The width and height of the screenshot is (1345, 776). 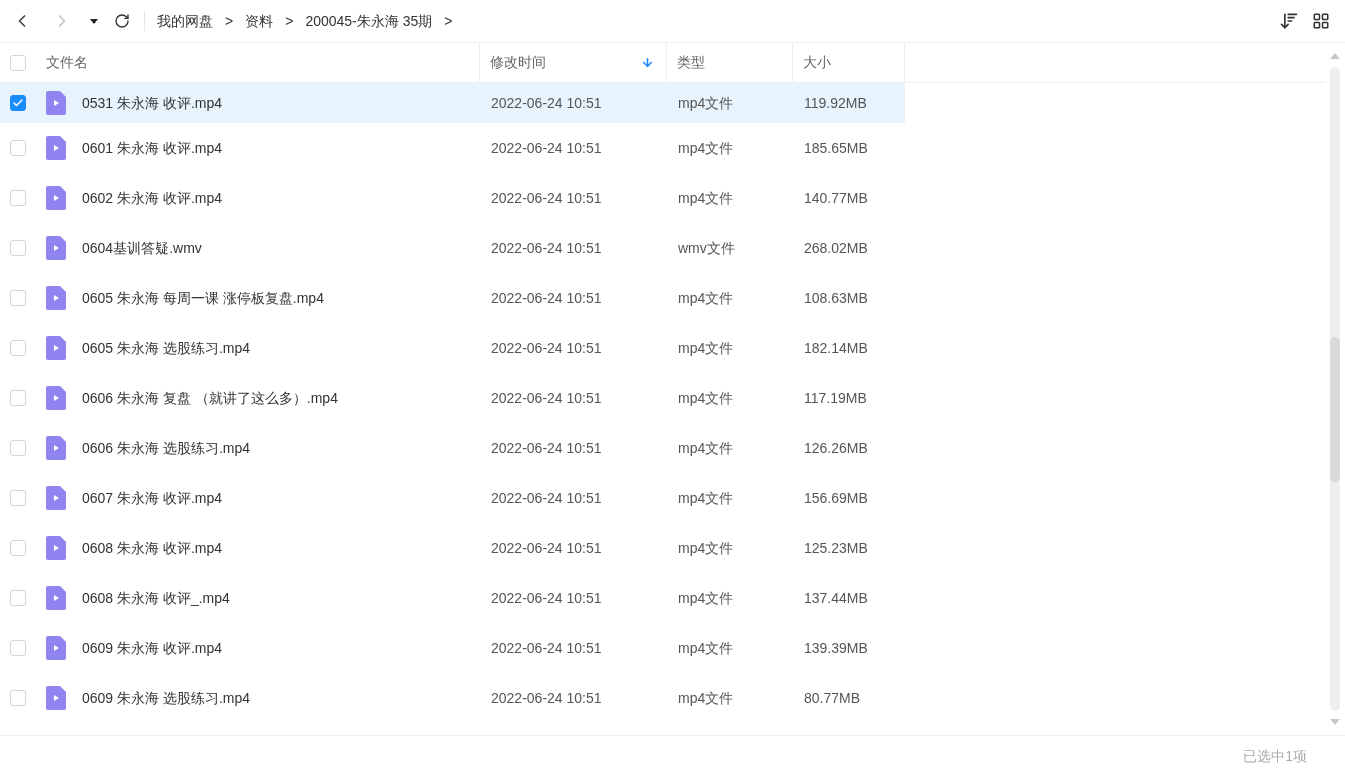 I want to click on file-row: 0608 朱永海 收评_.mp4 2022-06-24 10:51 mp4文件 137.44MB, so click(x=452, y=598).